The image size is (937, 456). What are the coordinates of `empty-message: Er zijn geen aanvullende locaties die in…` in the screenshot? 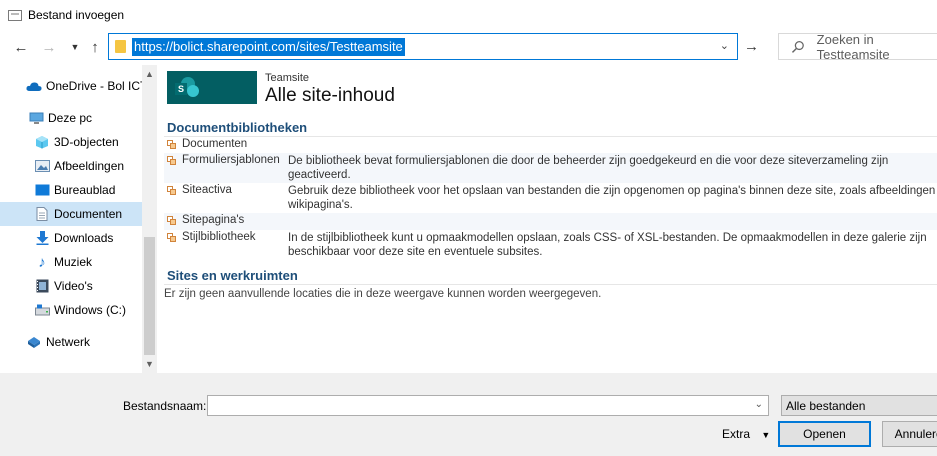 It's located at (383, 294).